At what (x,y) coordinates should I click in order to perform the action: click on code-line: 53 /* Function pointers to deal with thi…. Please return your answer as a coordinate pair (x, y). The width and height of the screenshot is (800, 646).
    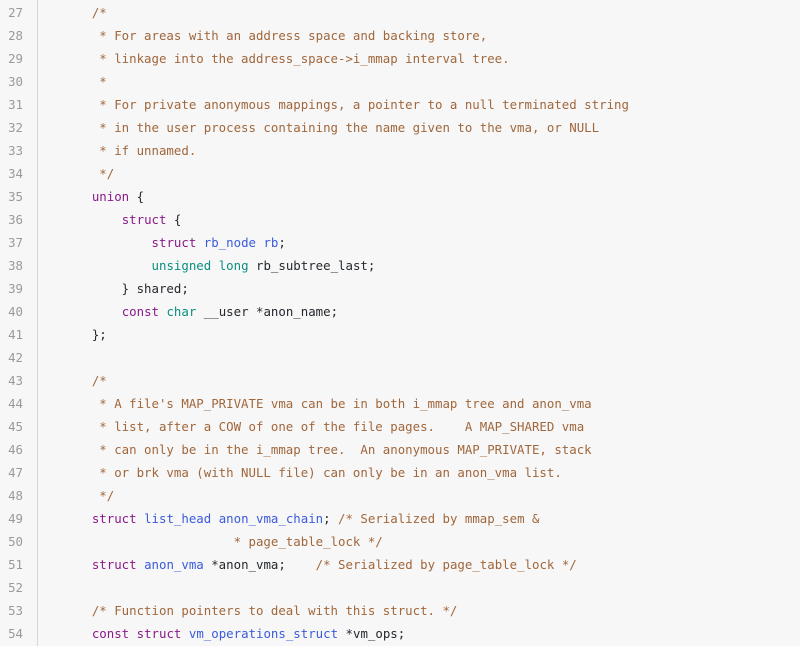
    Looking at the image, I should click on (400, 610).